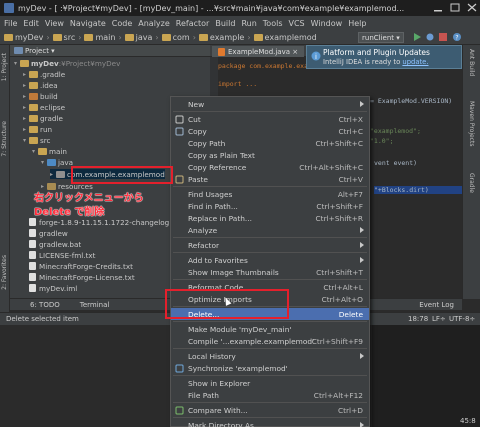 The image size is (480, 427). I want to click on tree-item: myDev.iml, so click(50, 288).